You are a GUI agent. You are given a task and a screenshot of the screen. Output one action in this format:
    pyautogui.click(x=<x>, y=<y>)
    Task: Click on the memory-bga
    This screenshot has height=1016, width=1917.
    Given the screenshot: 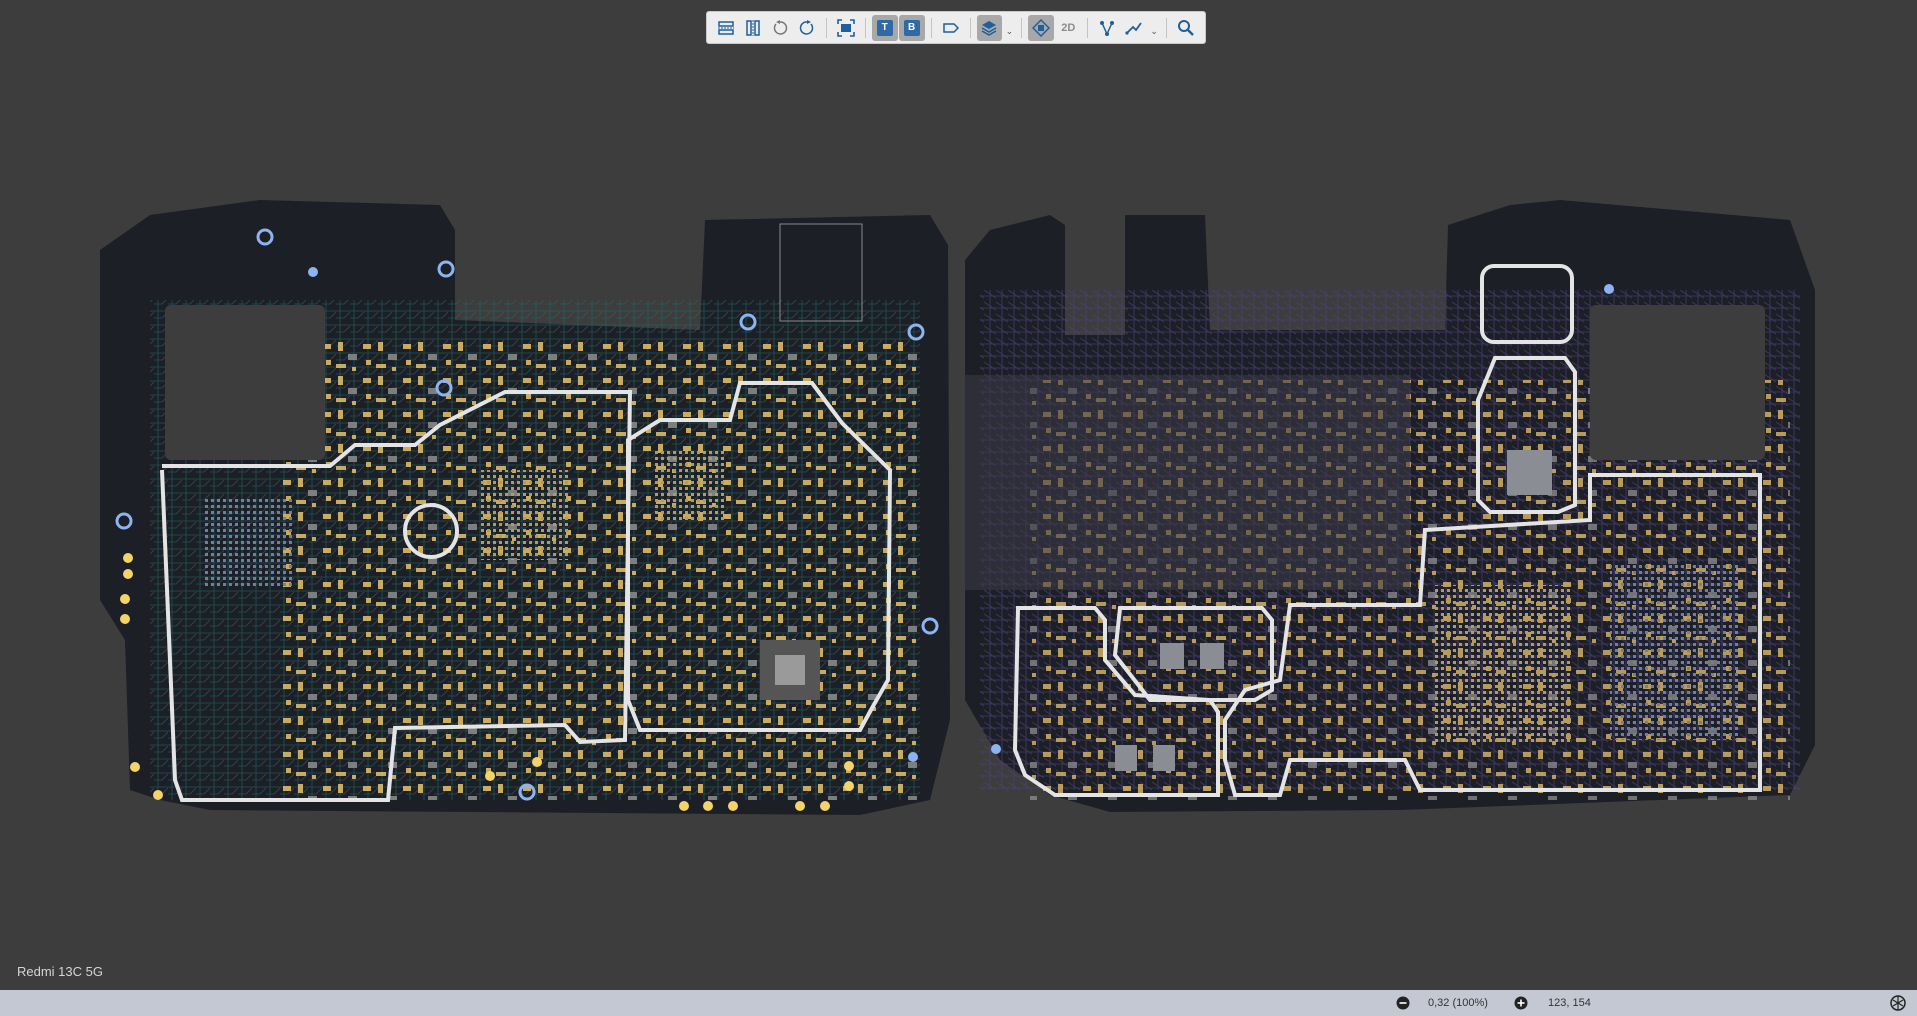 What is the action you would take?
    pyautogui.click(x=1675, y=652)
    